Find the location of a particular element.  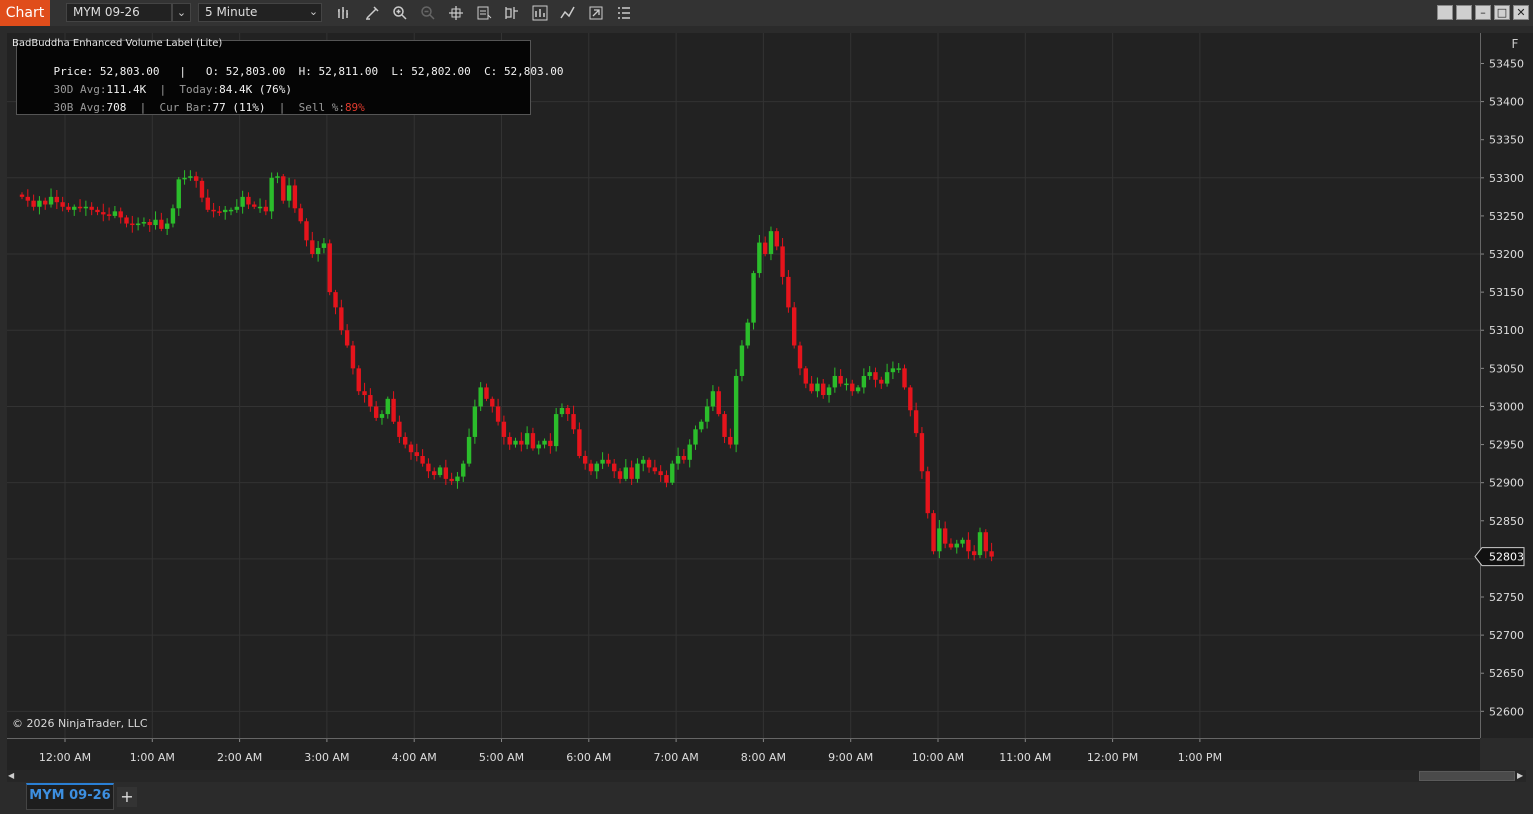

f-button: F is located at coordinates (1515, 44).